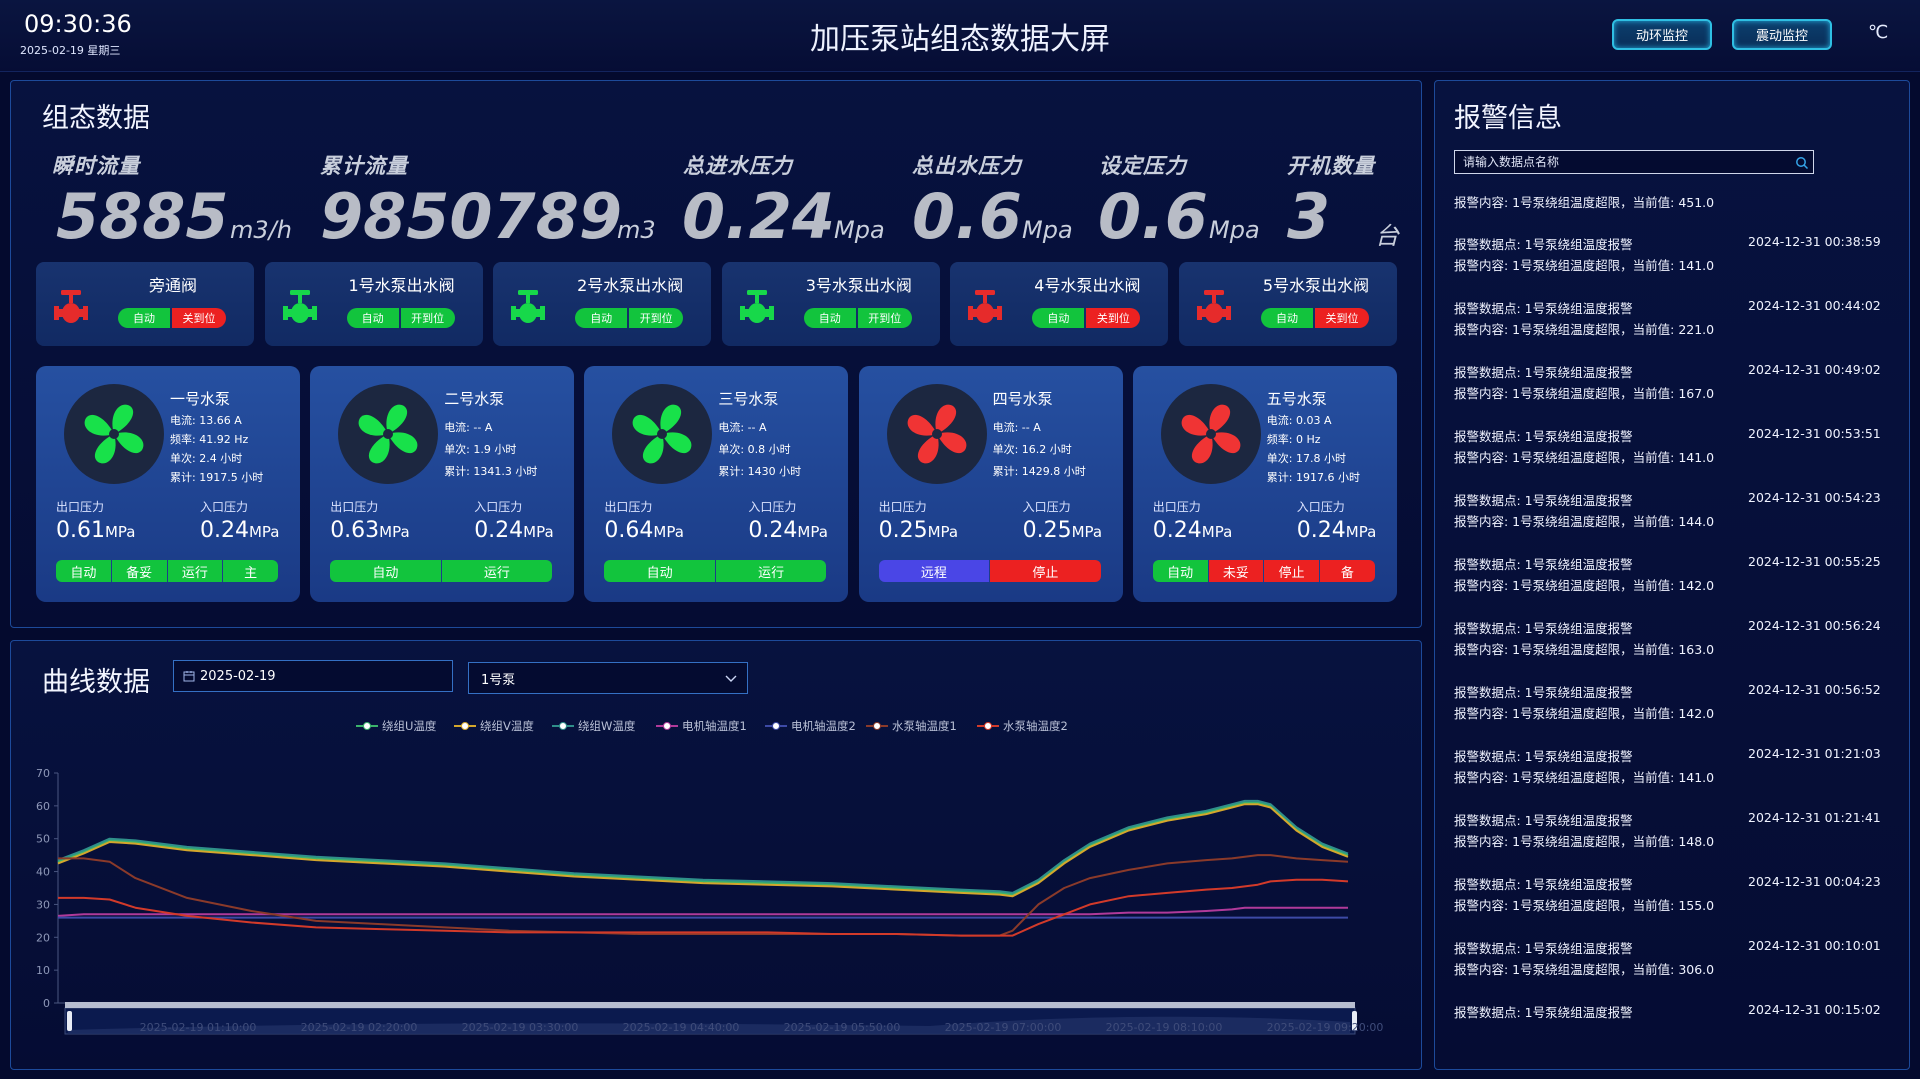  Describe the element at coordinates (602, 304) in the screenshot. I see `valve-card: 2号水泵出水阀 自动 开到位` at that location.